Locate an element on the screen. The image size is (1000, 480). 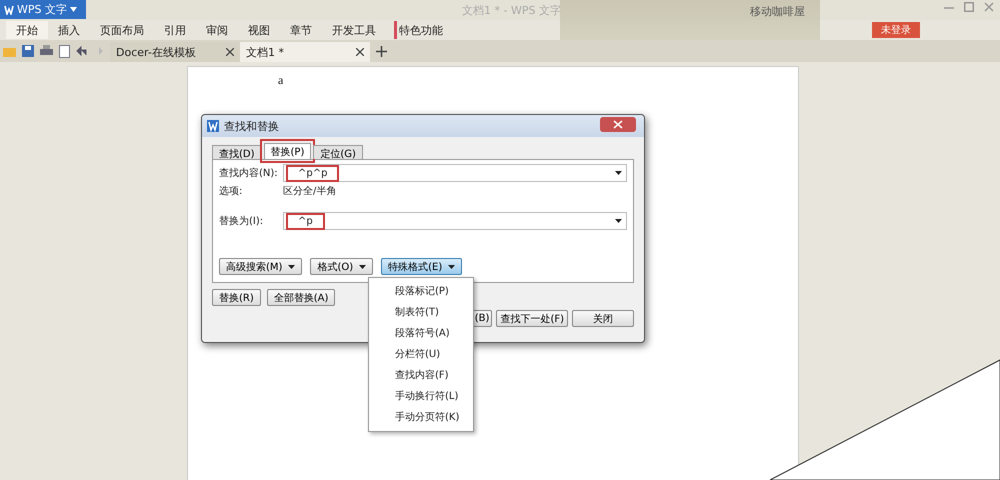
app-menu-button: WPS 文字 is located at coordinates (43, 9).